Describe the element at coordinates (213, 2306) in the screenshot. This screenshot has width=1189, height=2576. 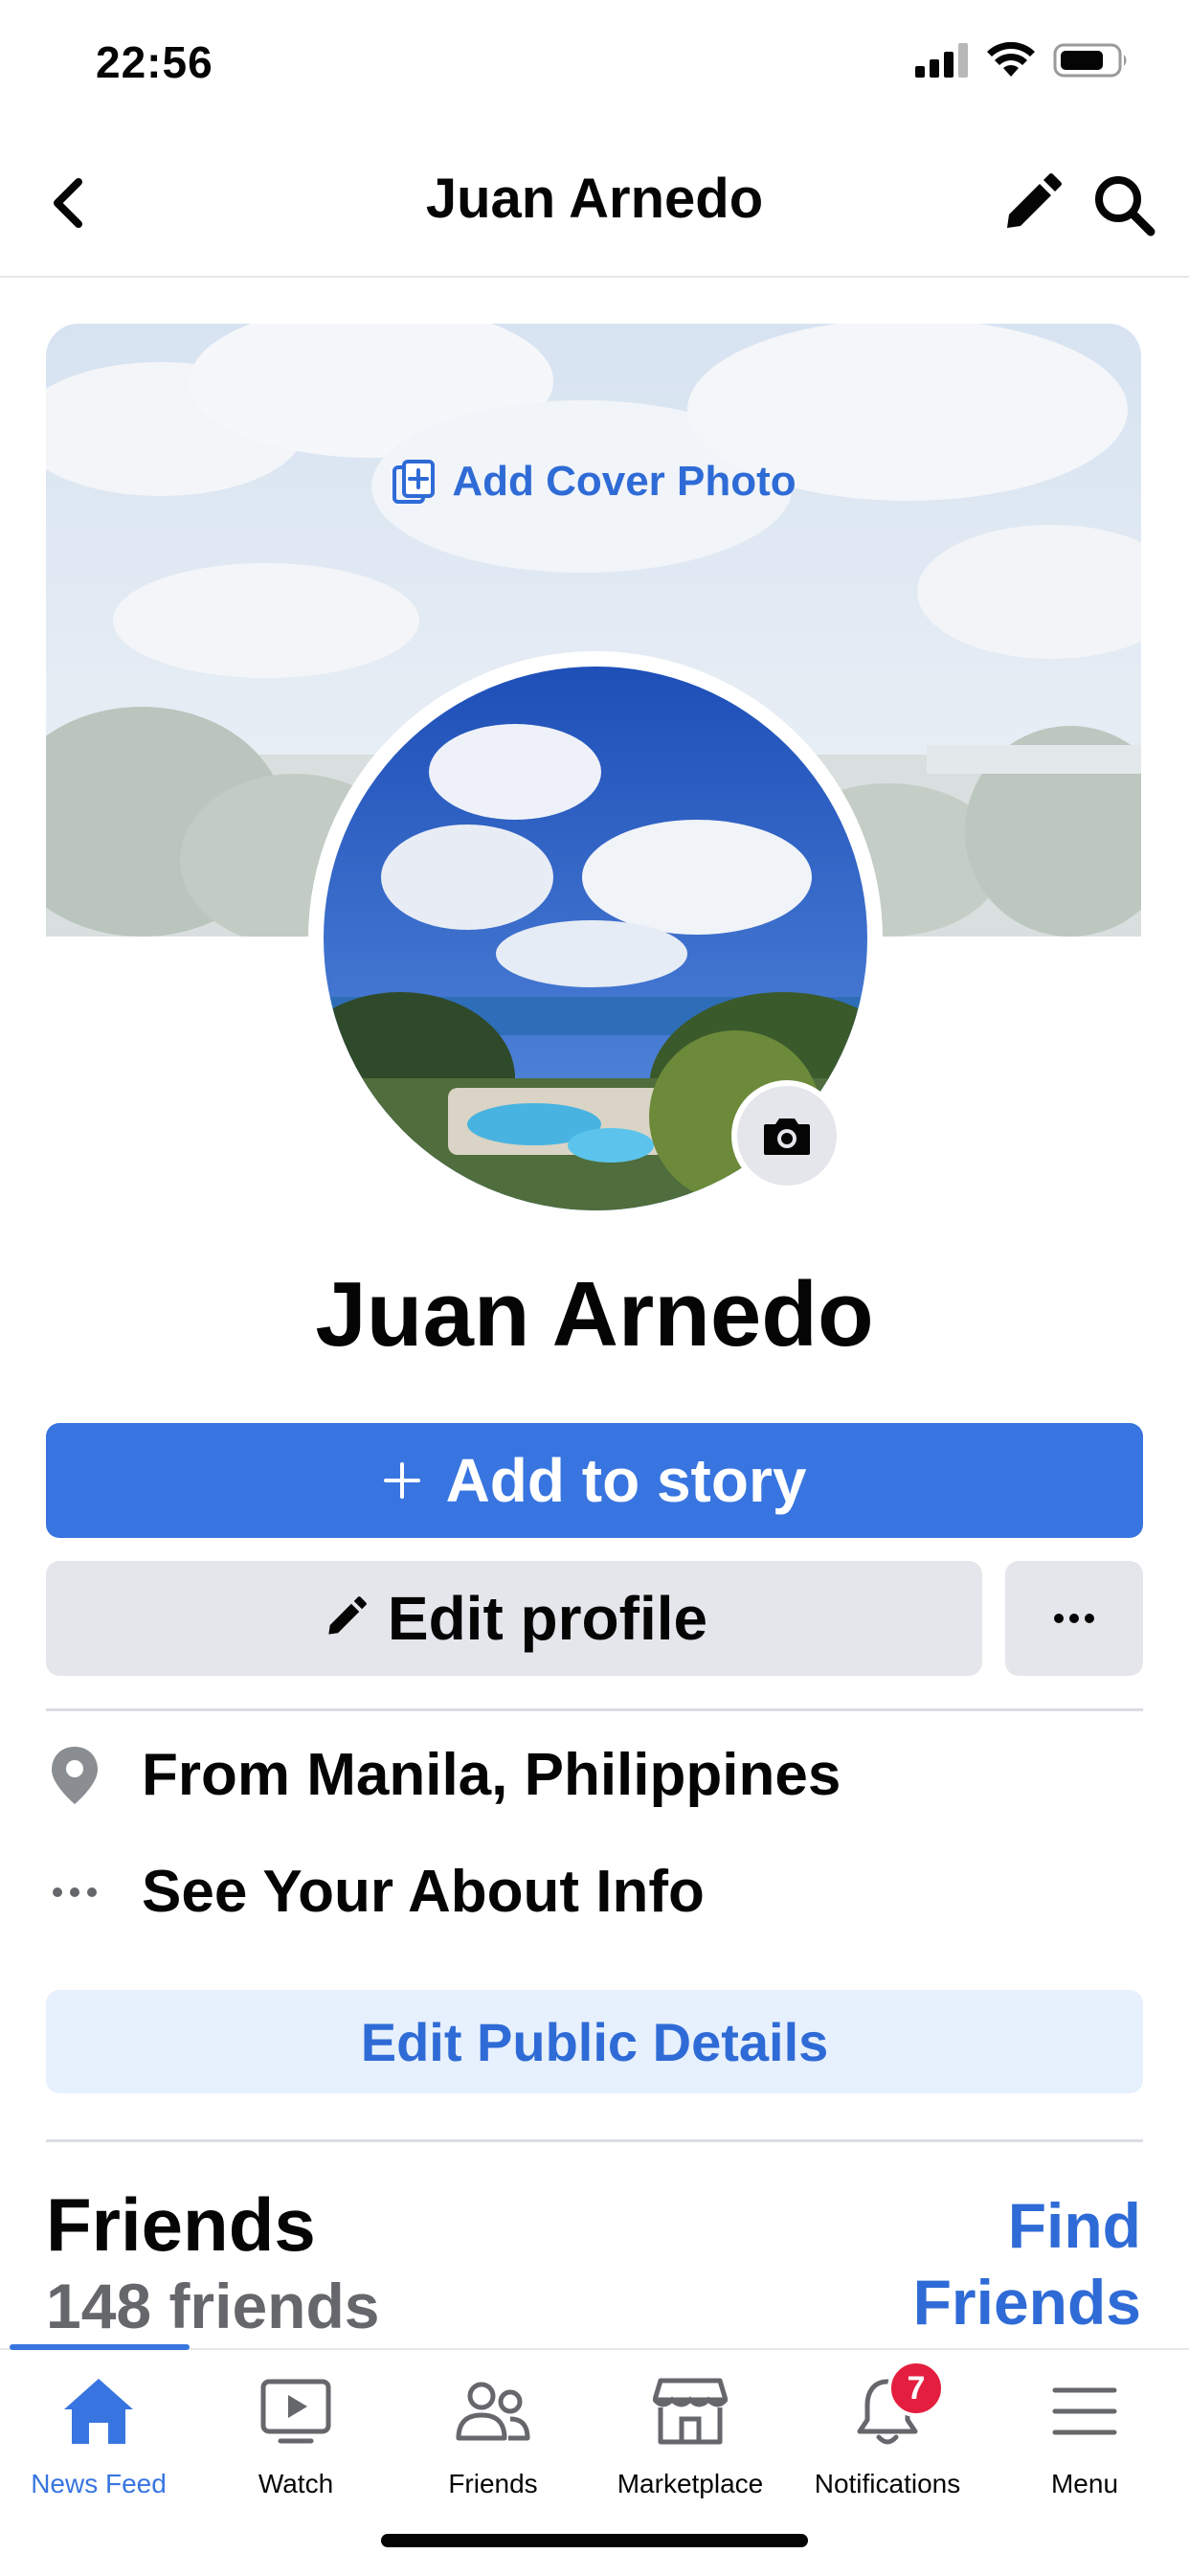
I see `friends-count: 148 friends` at that location.